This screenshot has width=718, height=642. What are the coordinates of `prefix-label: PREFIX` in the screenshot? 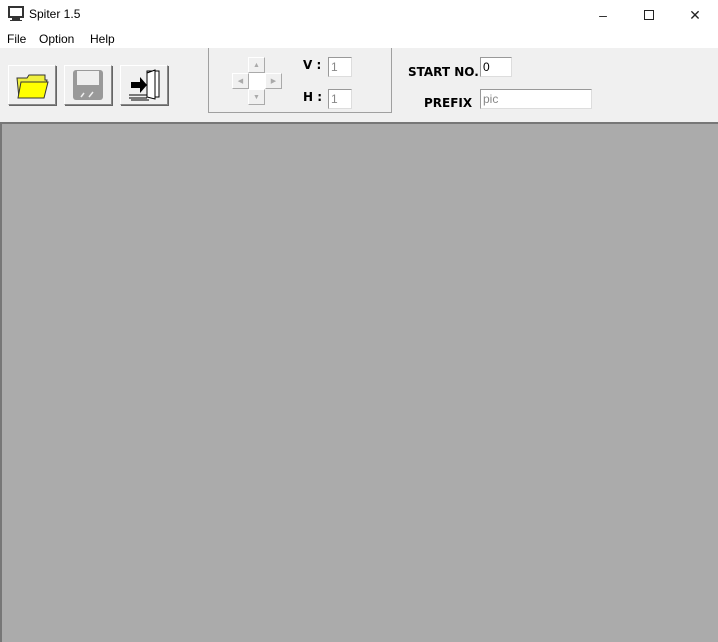 It's located at (448, 103).